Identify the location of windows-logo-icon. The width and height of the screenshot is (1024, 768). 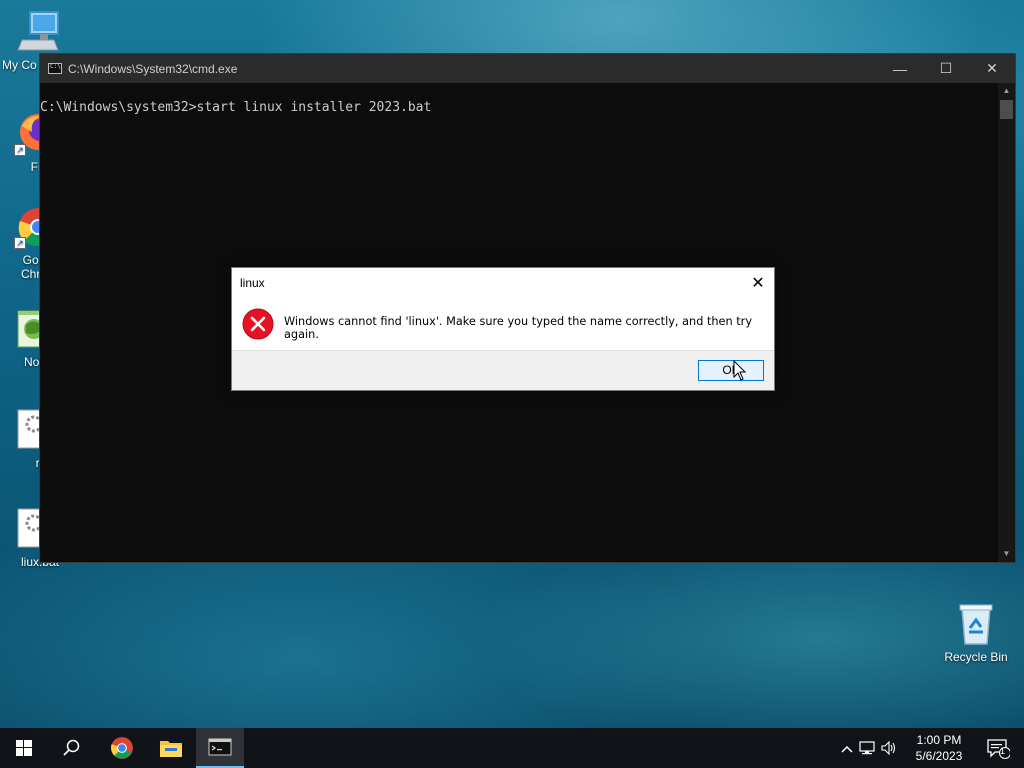
(24, 748).